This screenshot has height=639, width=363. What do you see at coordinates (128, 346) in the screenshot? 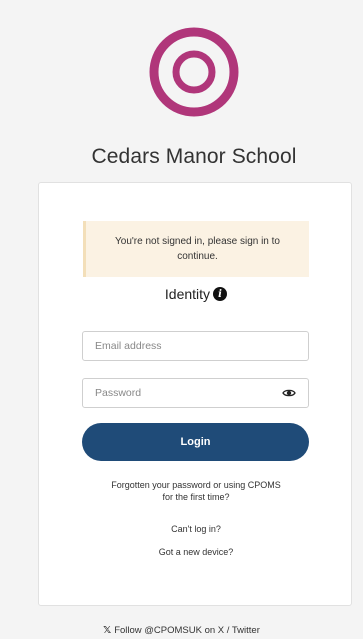
I see `email-placeholder: Email address` at bounding box center [128, 346].